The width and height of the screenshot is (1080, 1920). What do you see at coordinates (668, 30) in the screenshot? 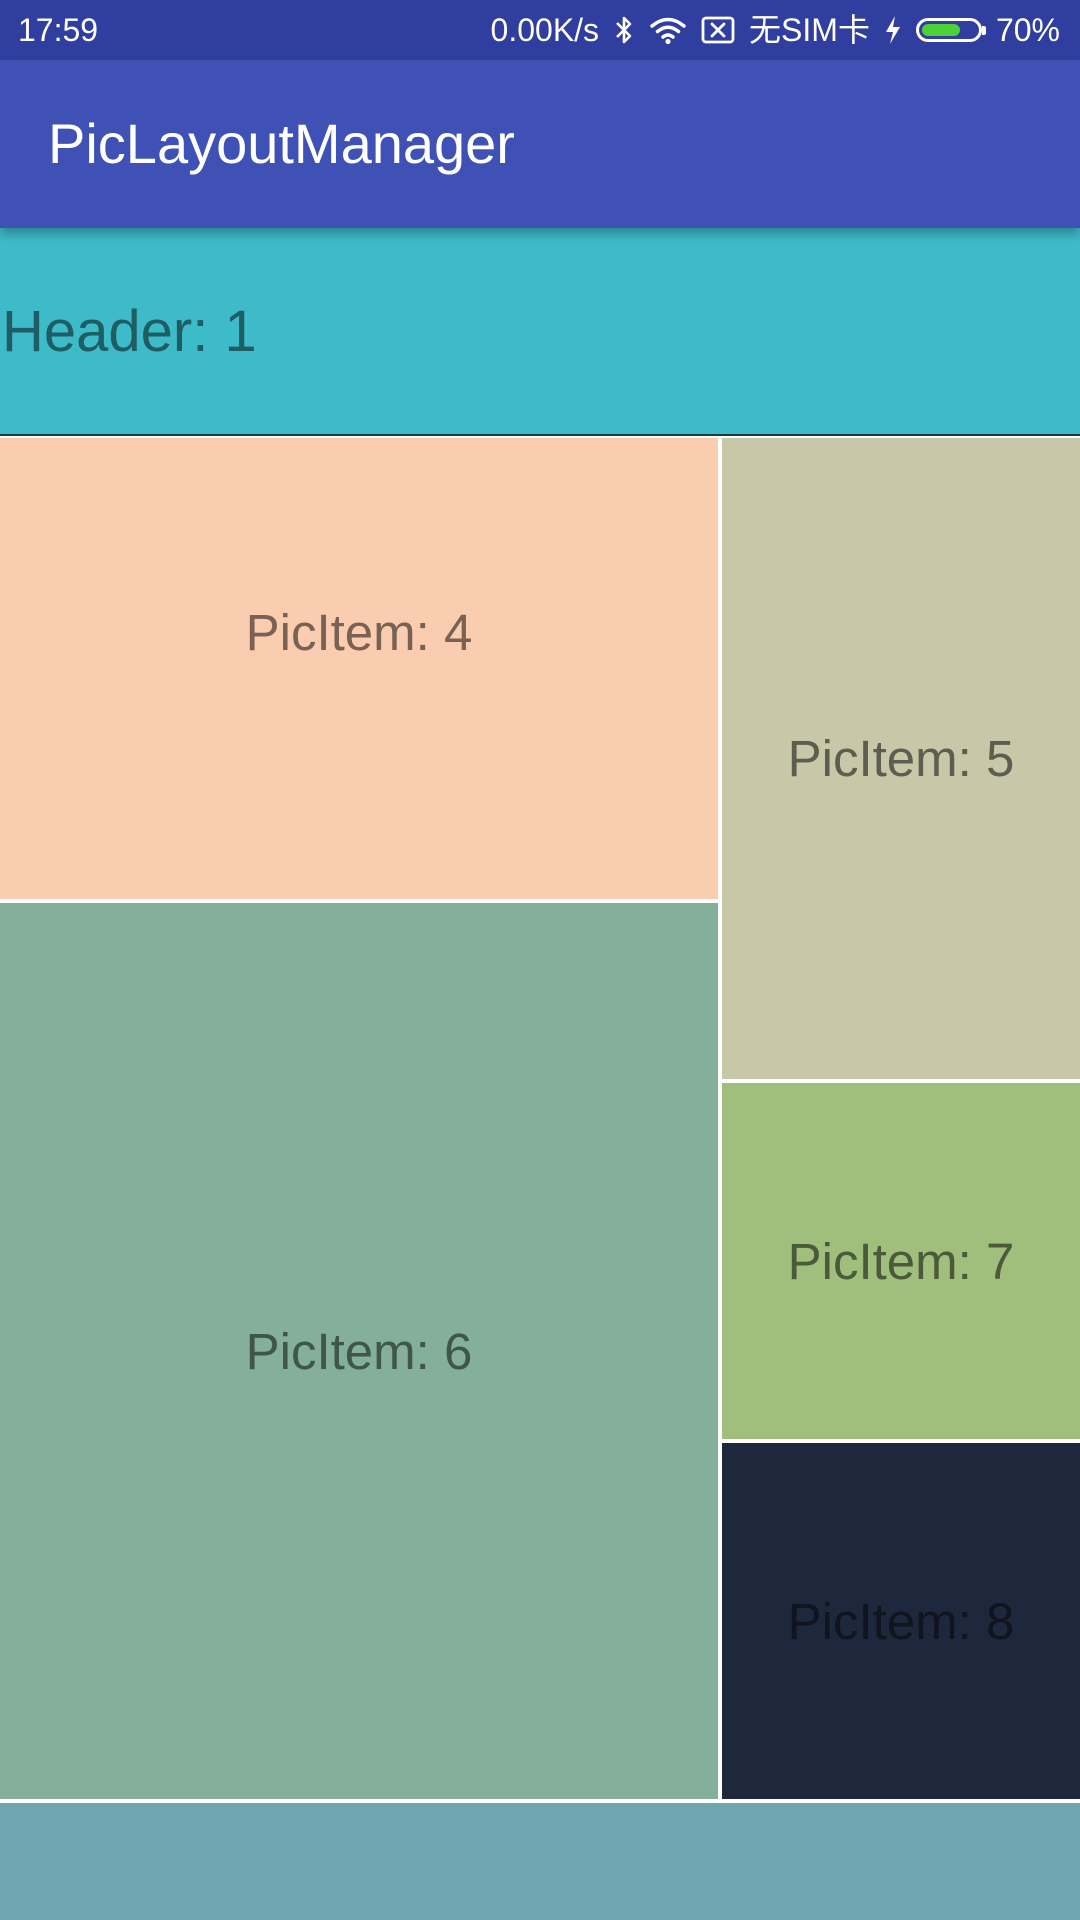
I see `wifi-icon` at bounding box center [668, 30].